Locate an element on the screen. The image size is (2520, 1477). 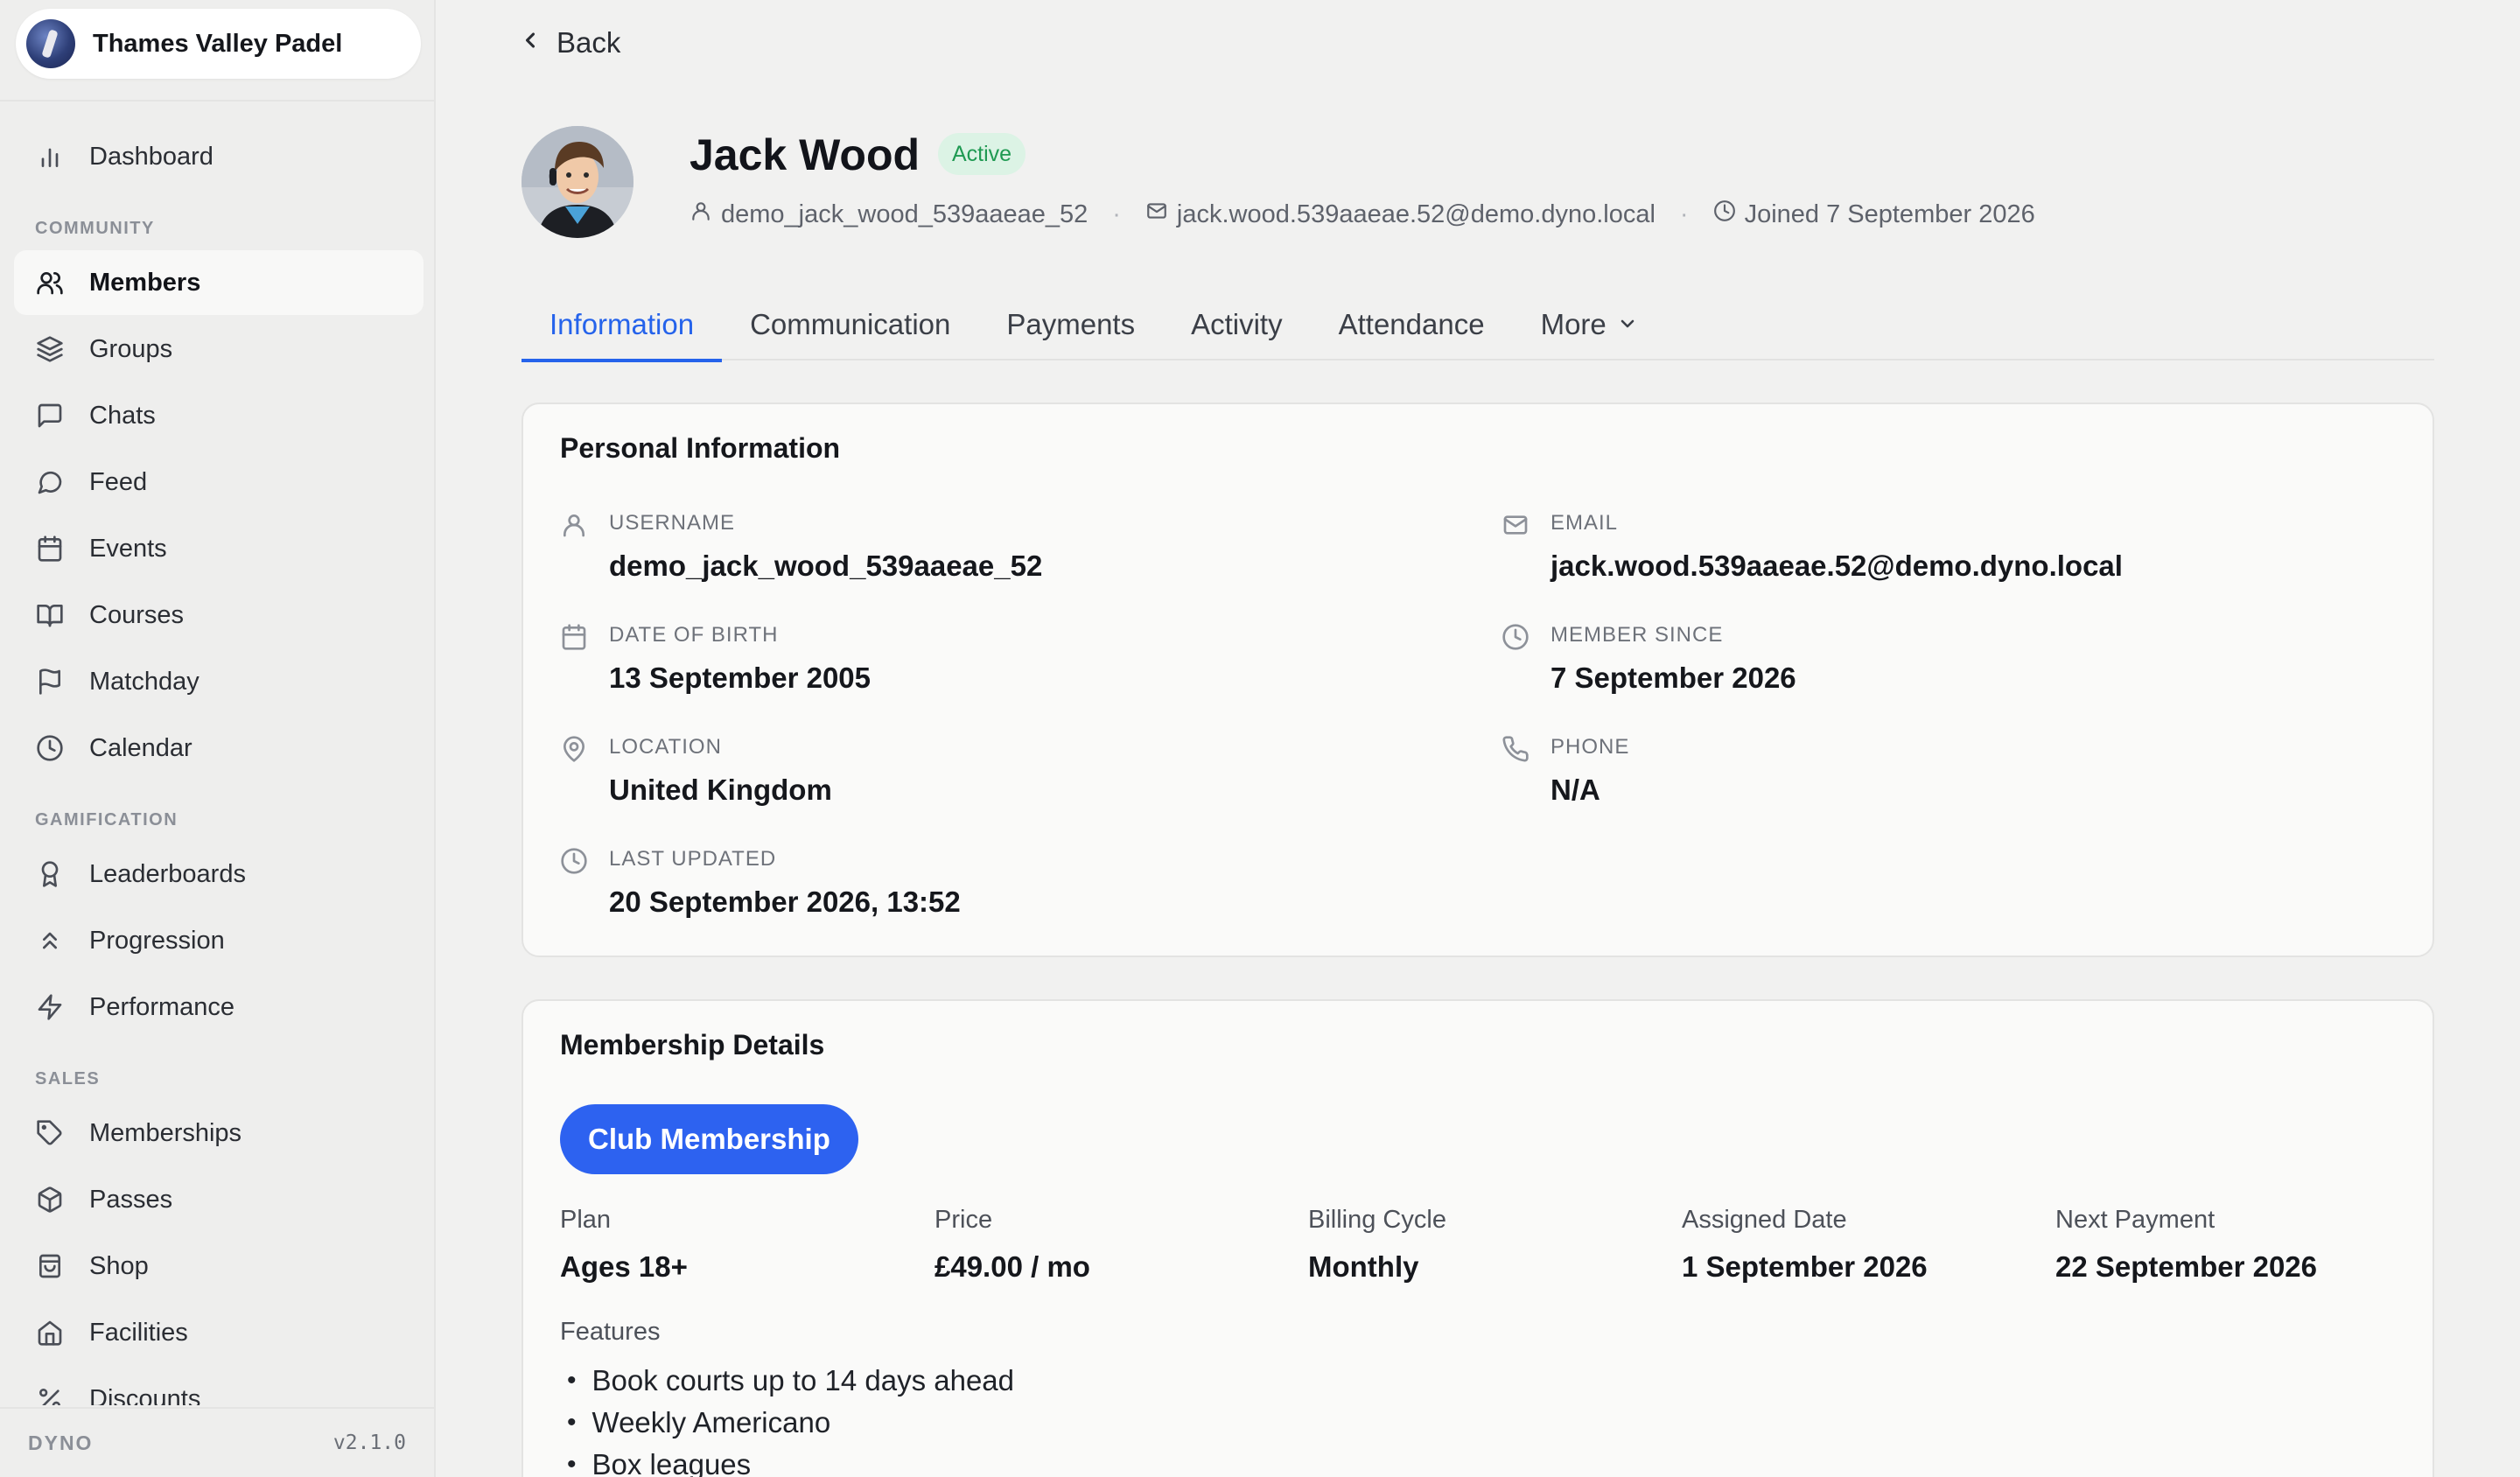
meta-joined: Joined 7 September 2026 is located at coordinates (1874, 214).